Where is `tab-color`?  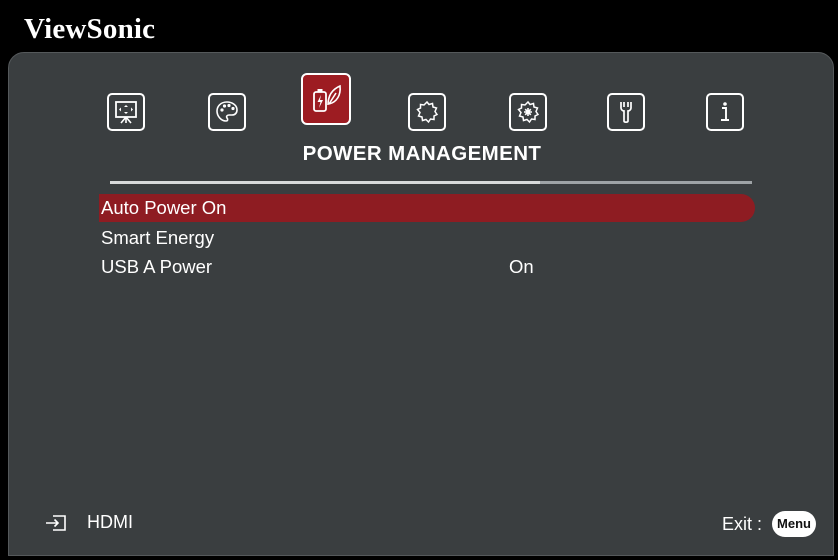
tab-color is located at coordinates (227, 112).